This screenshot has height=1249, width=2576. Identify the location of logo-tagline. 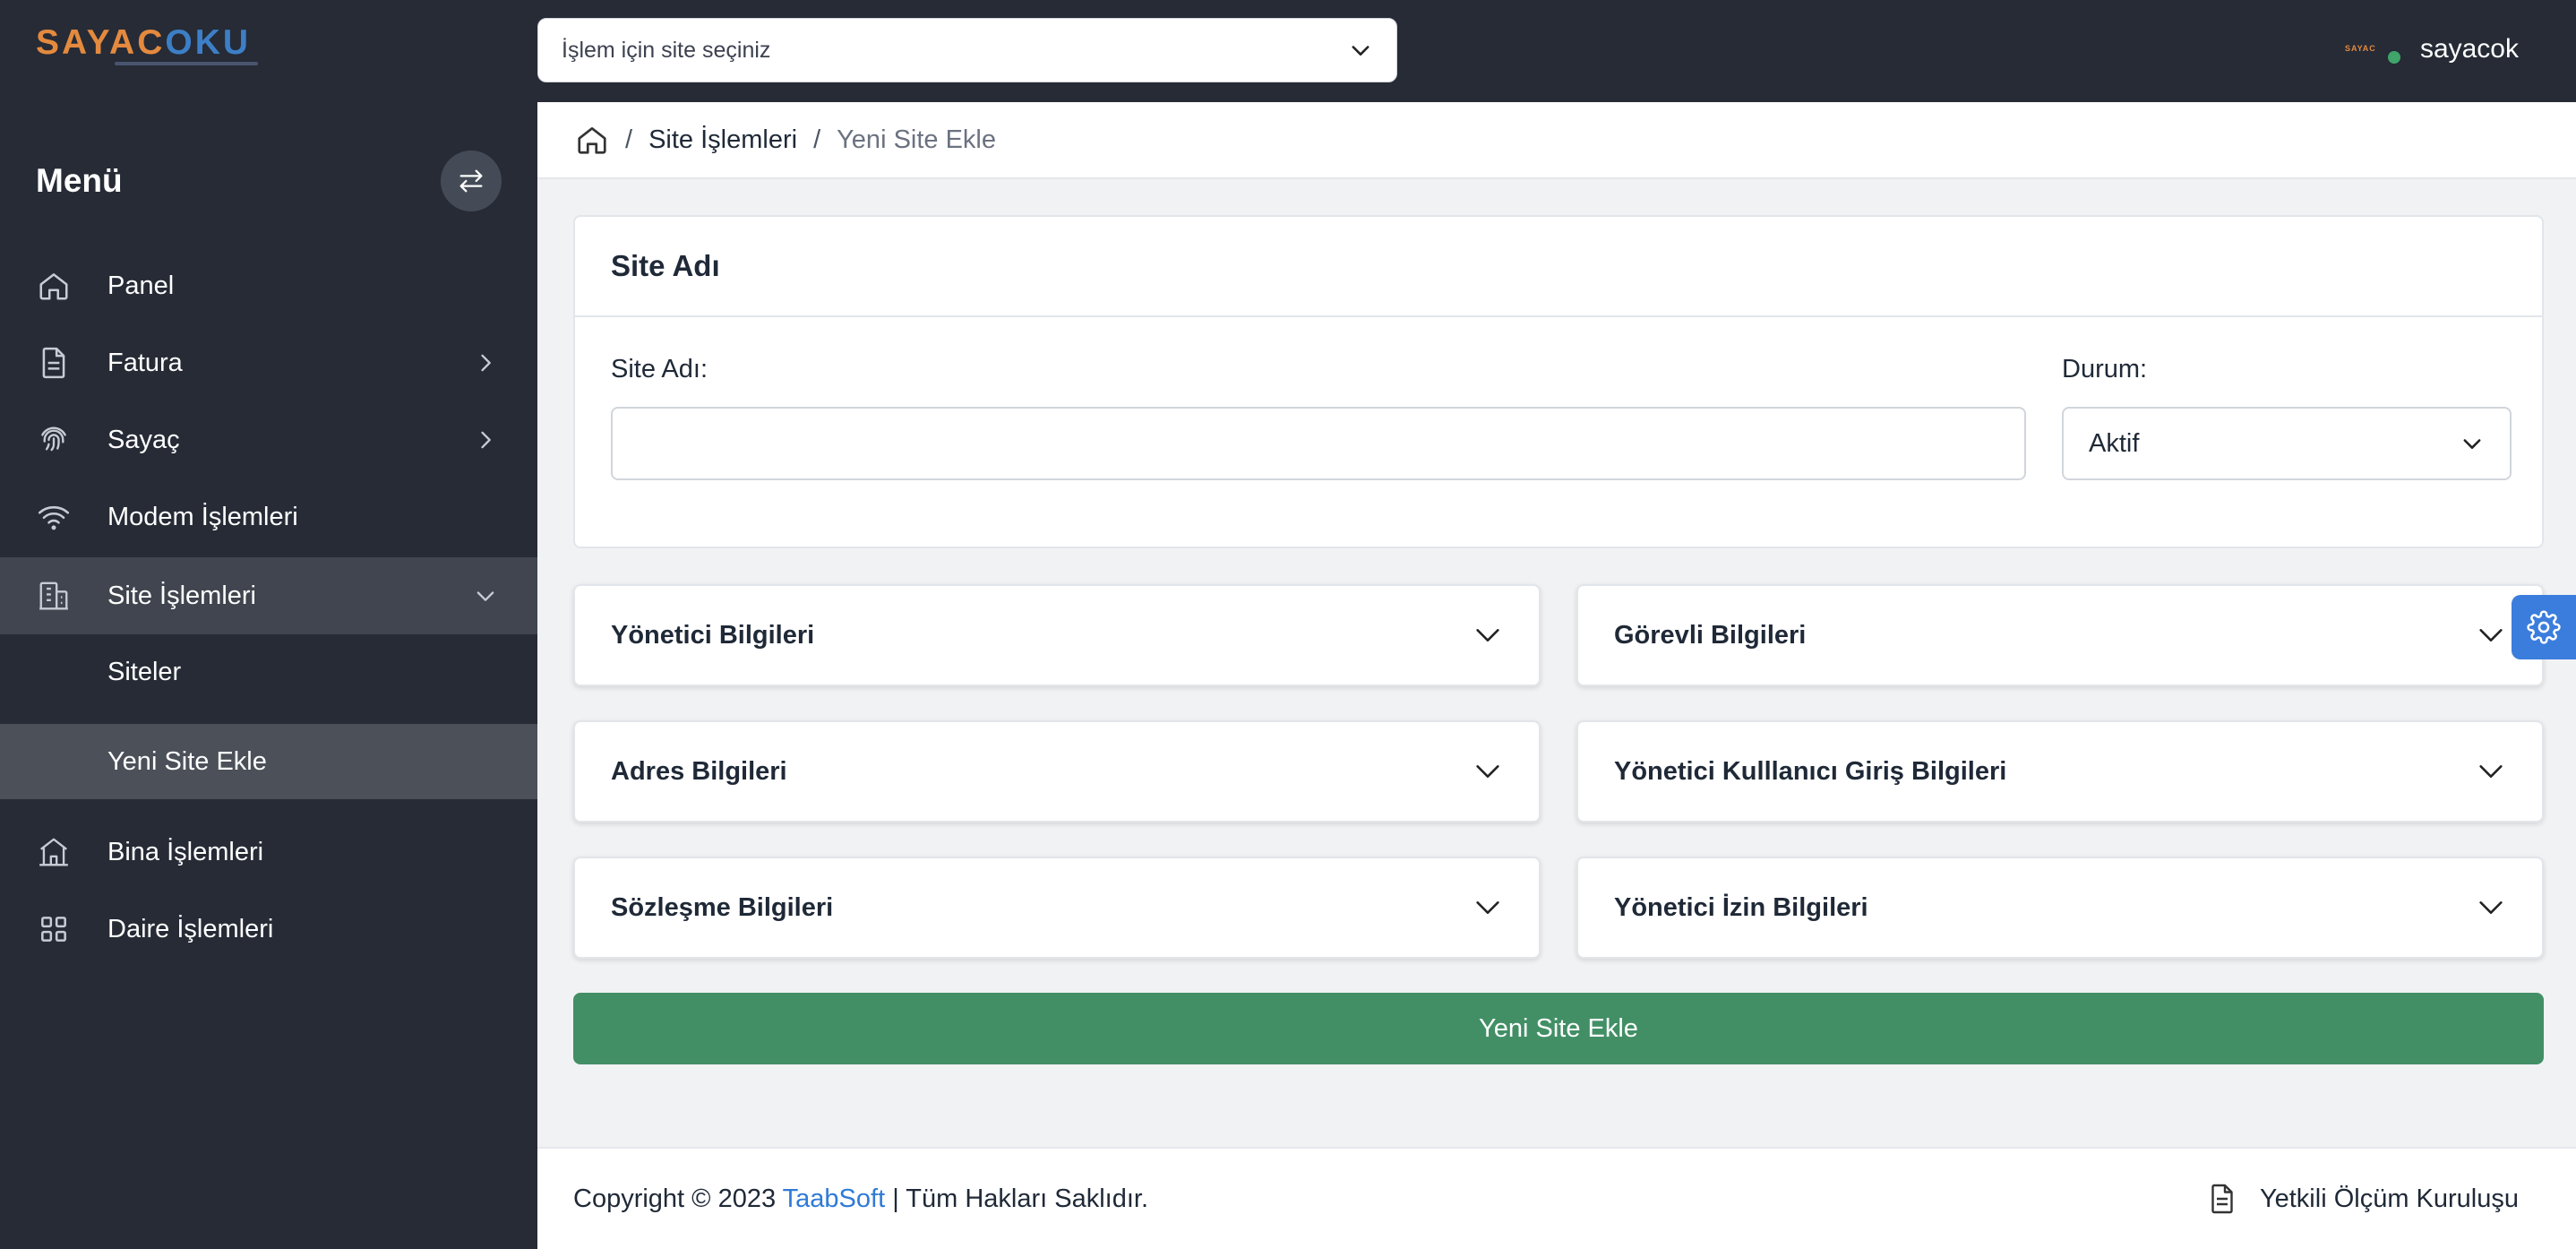
(186, 64).